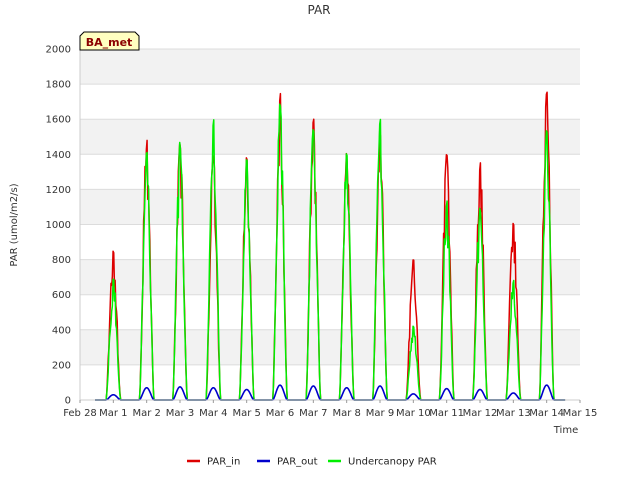  Describe the element at coordinates (58, 85) in the screenshot. I see `y-tick-label: 1800` at that location.